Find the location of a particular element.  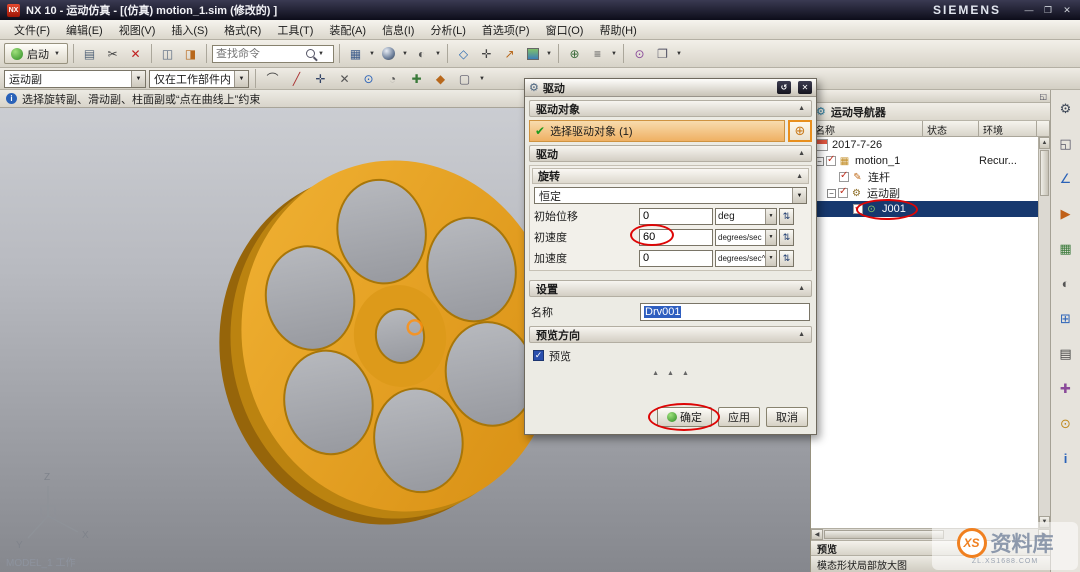

column-environment: 环境 is located at coordinates (1008, 129).